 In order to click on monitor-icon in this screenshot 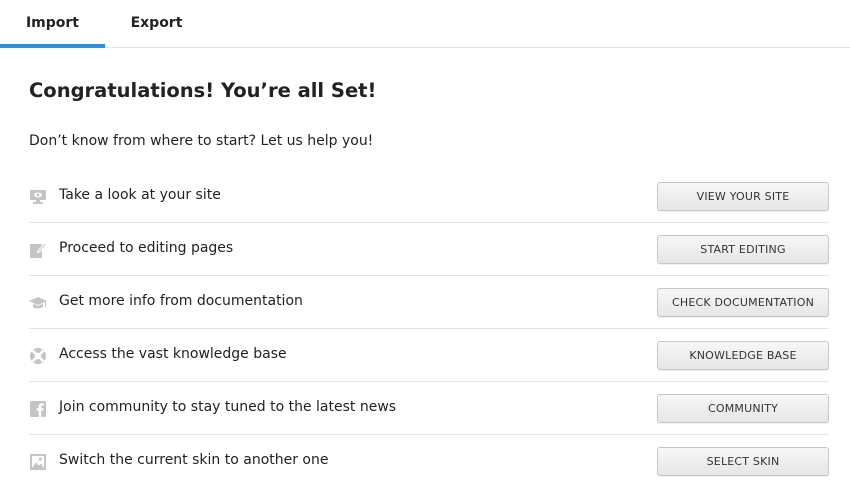, I will do `click(38, 197)`.